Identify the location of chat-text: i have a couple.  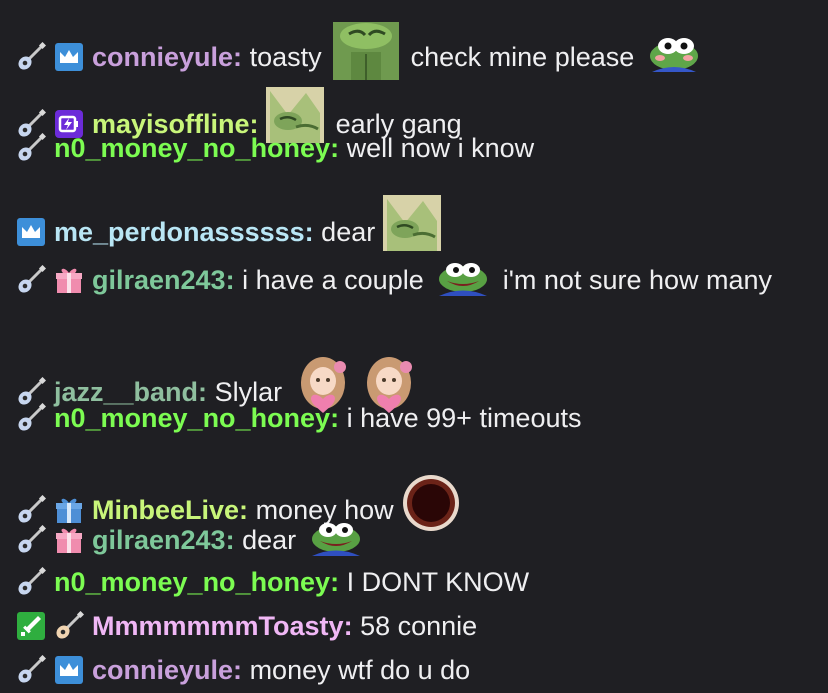
(333, 280).